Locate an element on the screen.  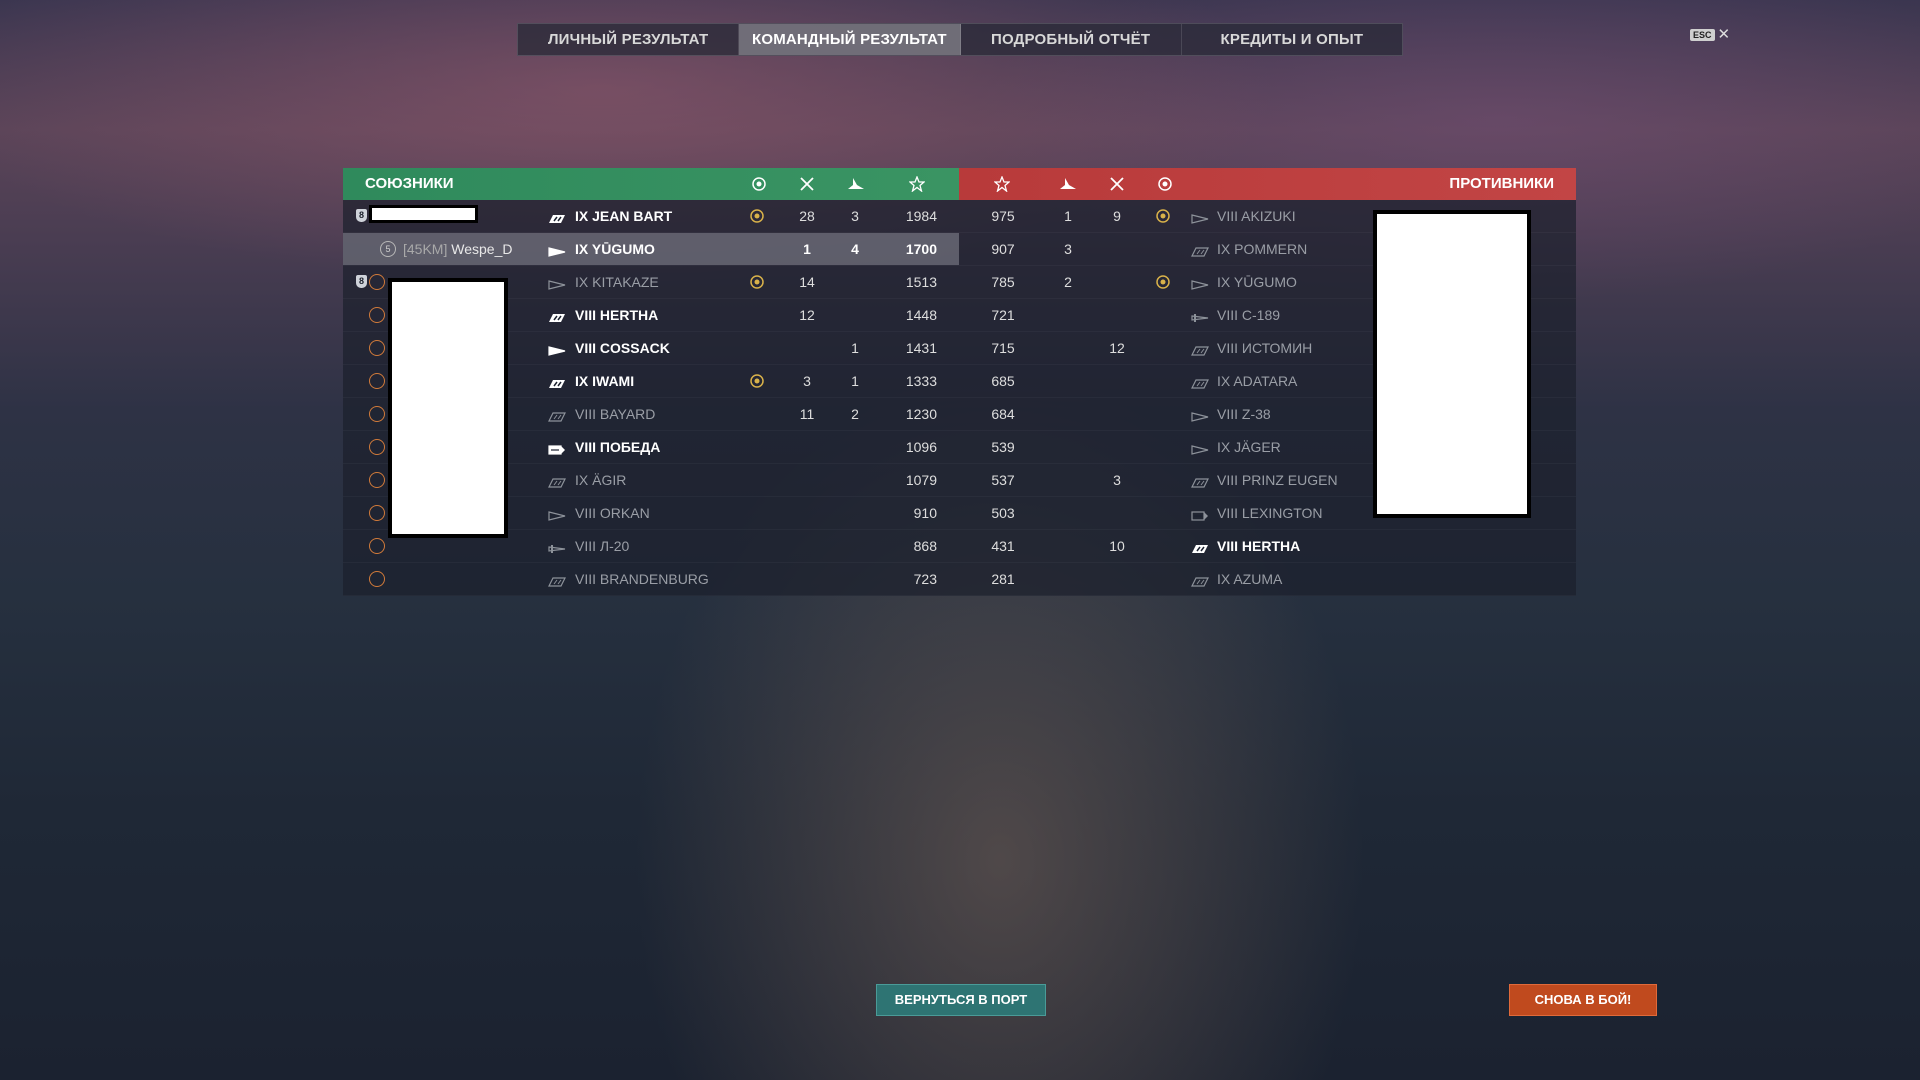
division-icon: 8 is located at coordinates (361, 215).